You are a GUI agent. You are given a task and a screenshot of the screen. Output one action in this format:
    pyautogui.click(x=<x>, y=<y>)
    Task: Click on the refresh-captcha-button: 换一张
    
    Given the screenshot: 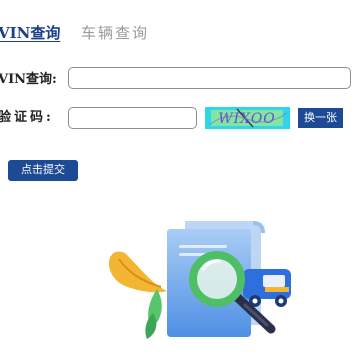 What is the action you would take?
    pyautogui.click(x=320, y=118)
    